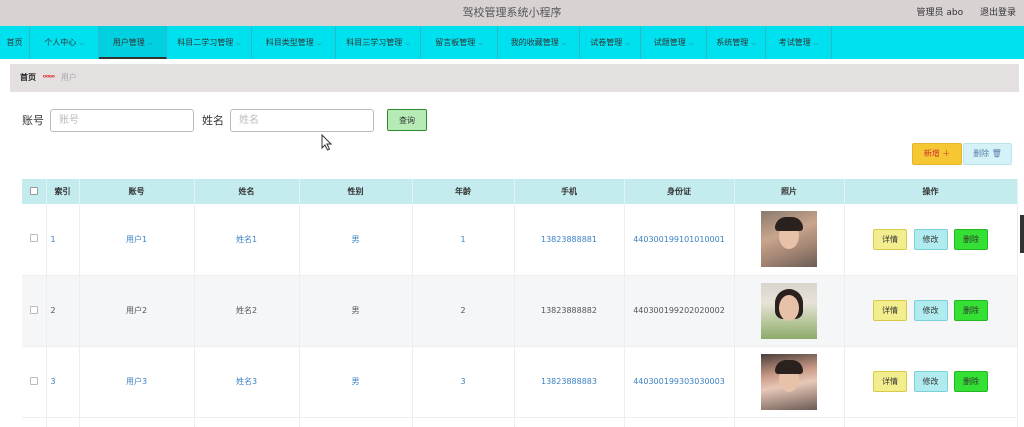 Image resolution: width=1024 pixels, height=427 pixels. What do you see at coordinates (247, 382) in the screenshot?
I see `cell-name: 姓名3` at bounding box center [247, 382].